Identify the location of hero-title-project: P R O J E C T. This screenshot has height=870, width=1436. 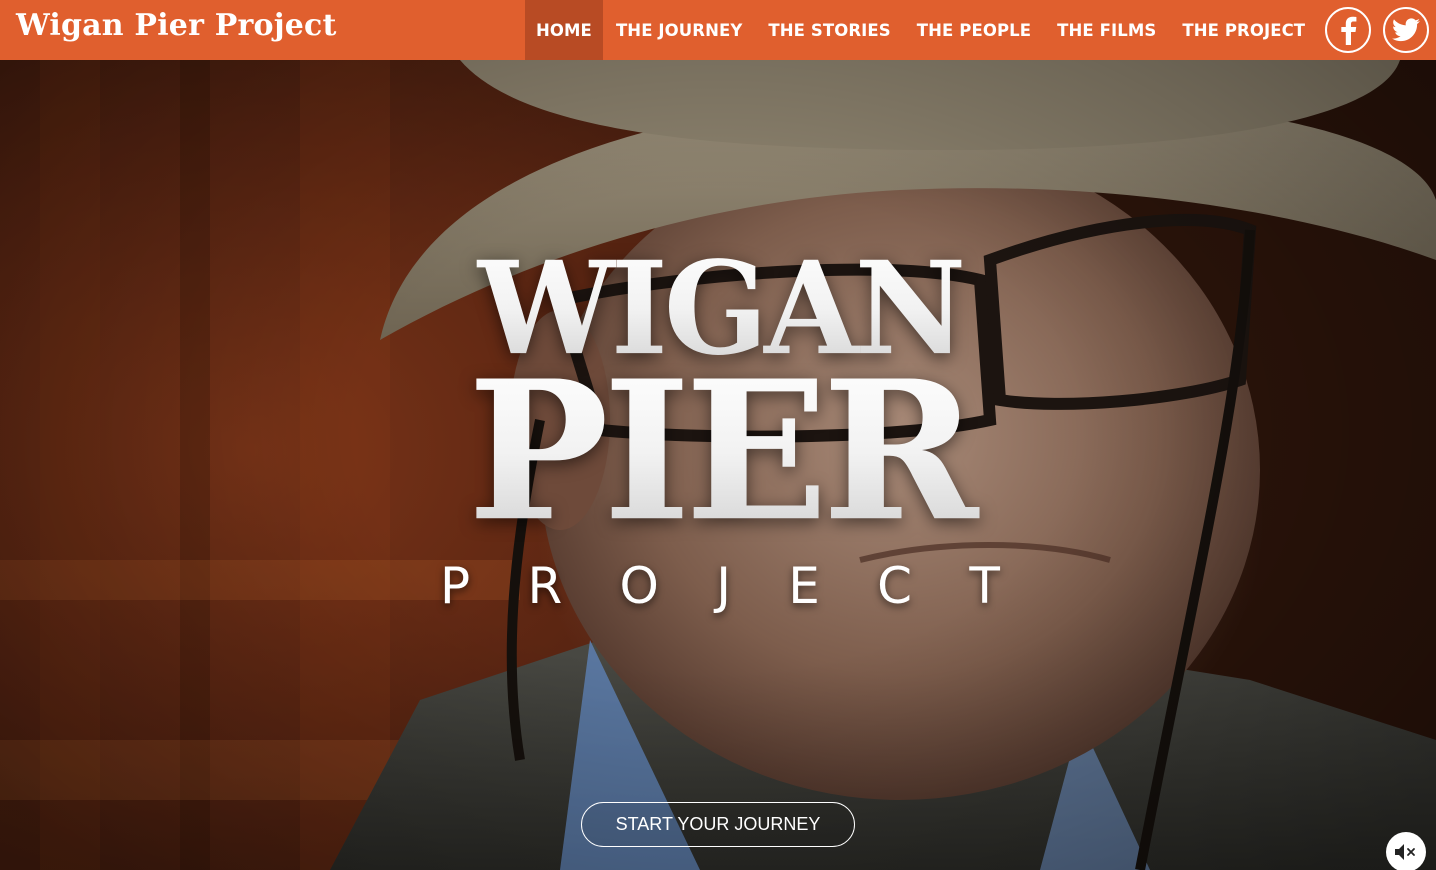
(720, 586).